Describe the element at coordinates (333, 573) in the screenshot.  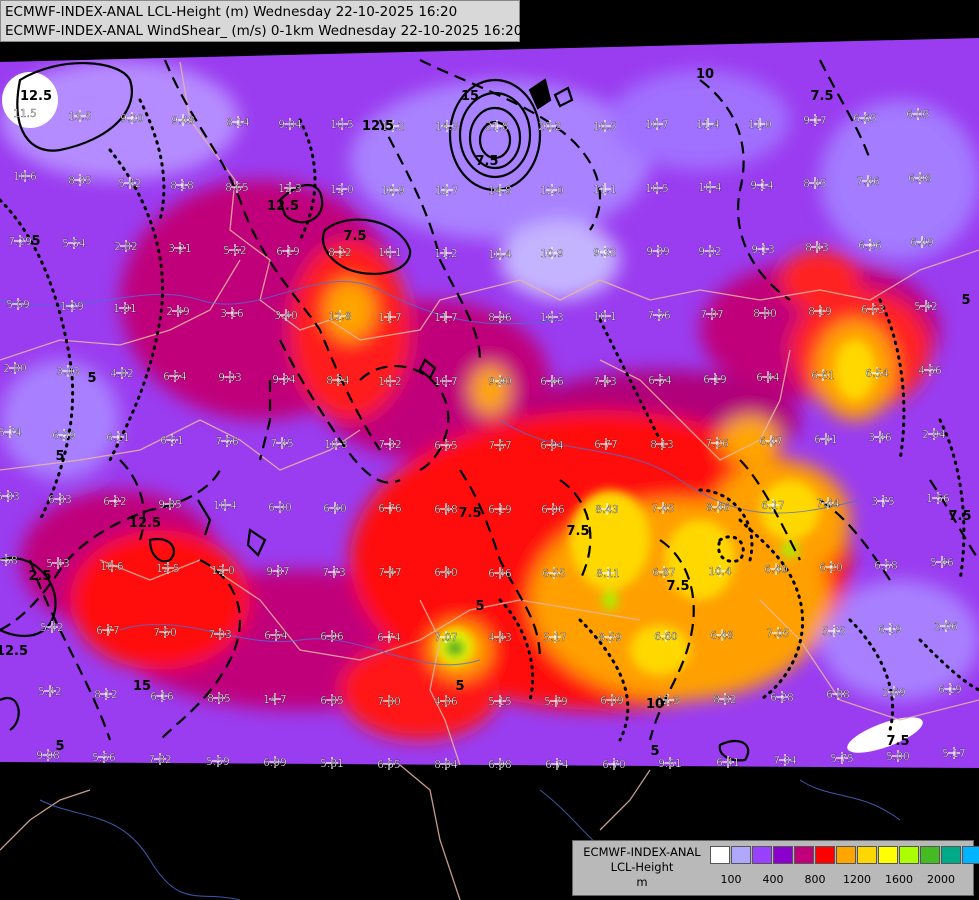
I see `shear-value-label: 7.73` at that location.